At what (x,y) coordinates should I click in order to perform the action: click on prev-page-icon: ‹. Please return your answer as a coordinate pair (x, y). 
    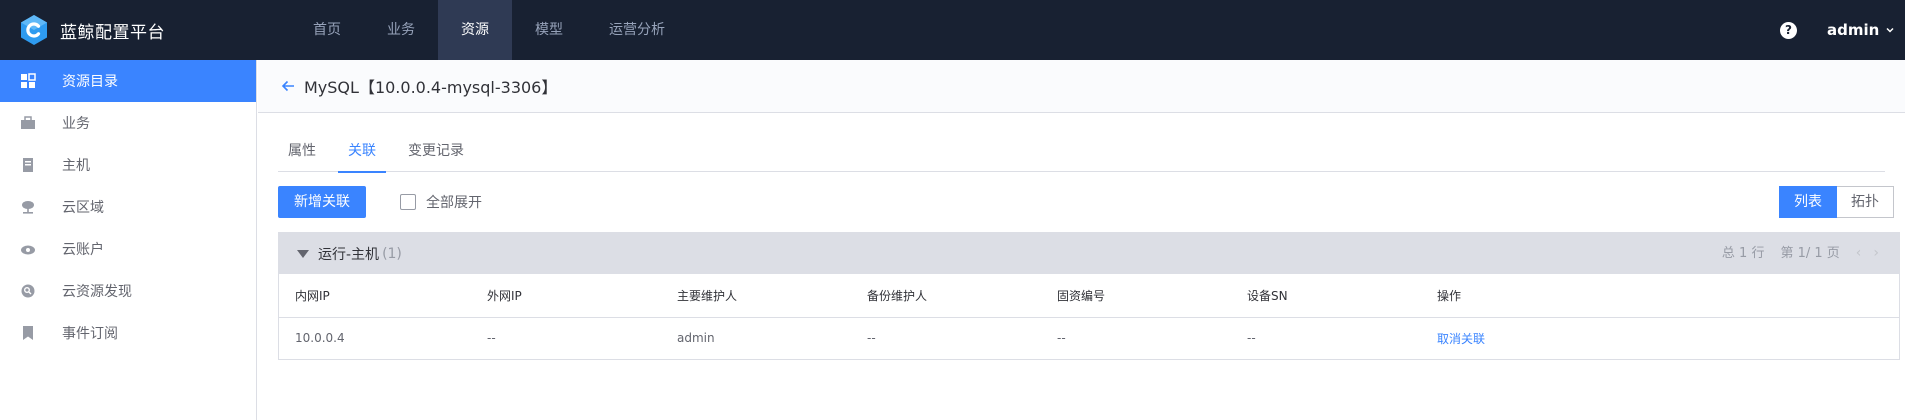
    Looking at the image, I should click on (1859, 253).